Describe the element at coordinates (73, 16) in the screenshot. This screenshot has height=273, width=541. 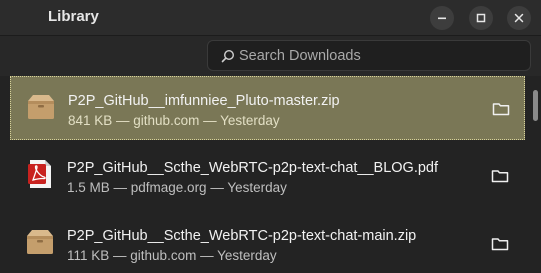
I see `window-title: Library` at that location.